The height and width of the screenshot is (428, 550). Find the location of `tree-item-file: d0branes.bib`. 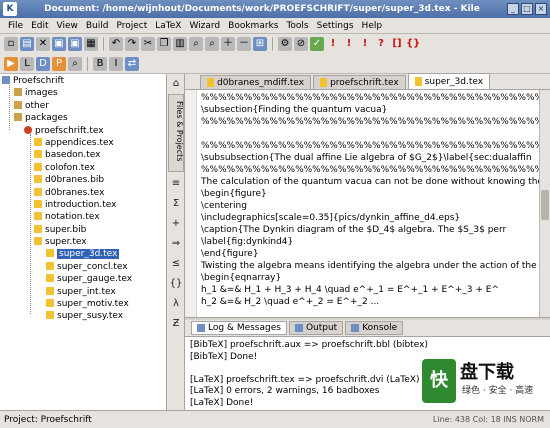

tree-item-file: d0branes.bib is located at coordinates (83, 180).